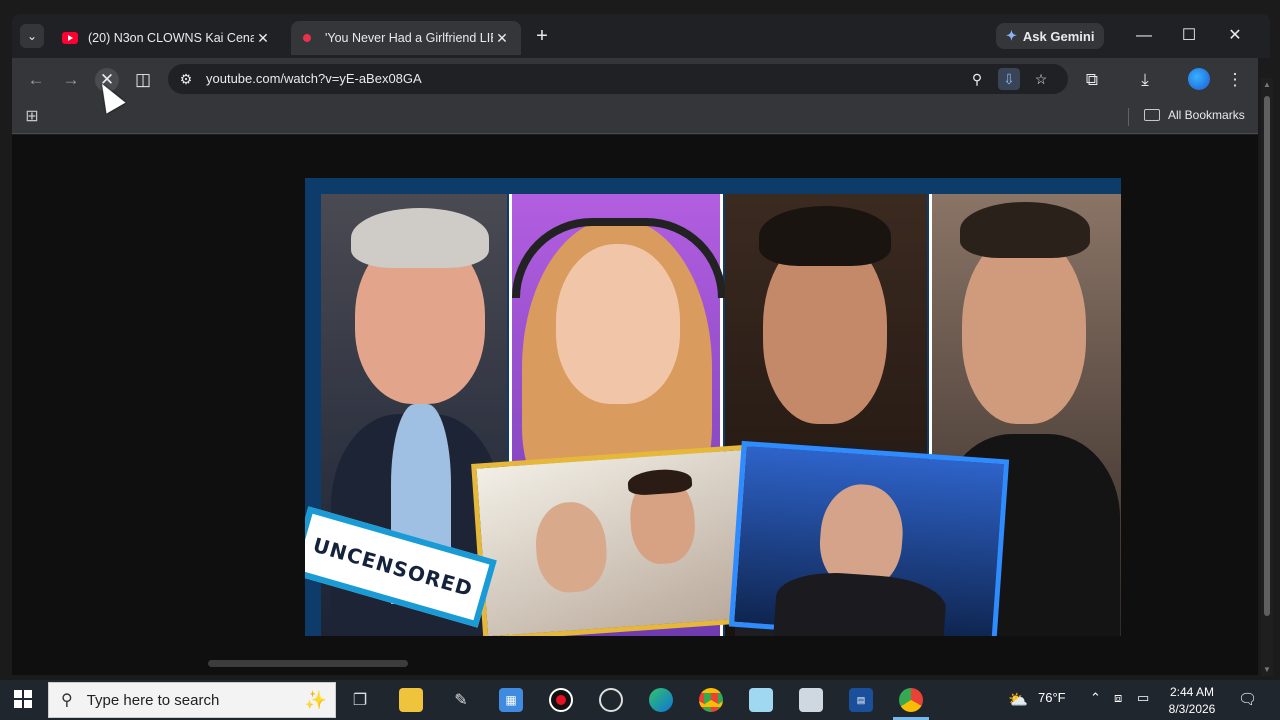 This screenshot has width=1280, height=720. I want to click on clock-date: 8/3/2026, so click(1192, 709).